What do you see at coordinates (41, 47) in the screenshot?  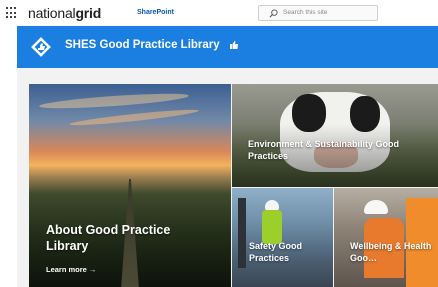 I see `site-logo-icon` at bounding box center [41, 47].